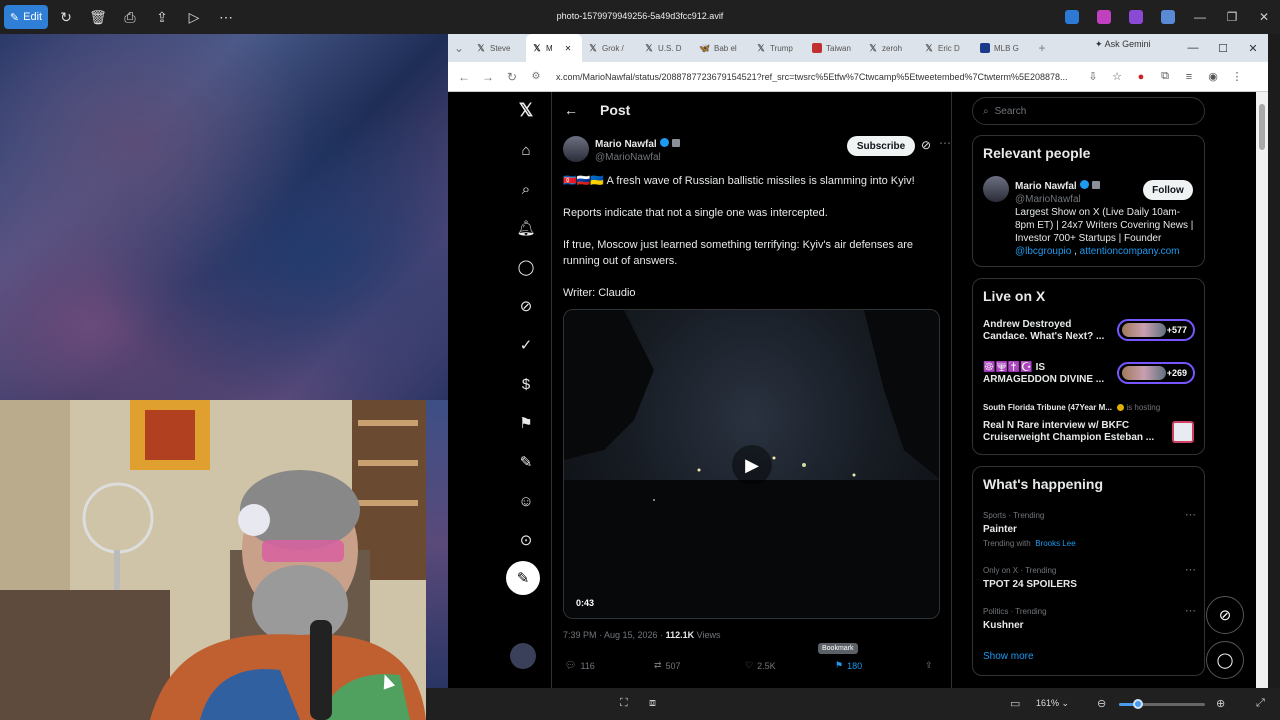  What do you see at coordinates (576, 149) in the screenshot?
I see `author-avatar` at bounding box center [576, 149].